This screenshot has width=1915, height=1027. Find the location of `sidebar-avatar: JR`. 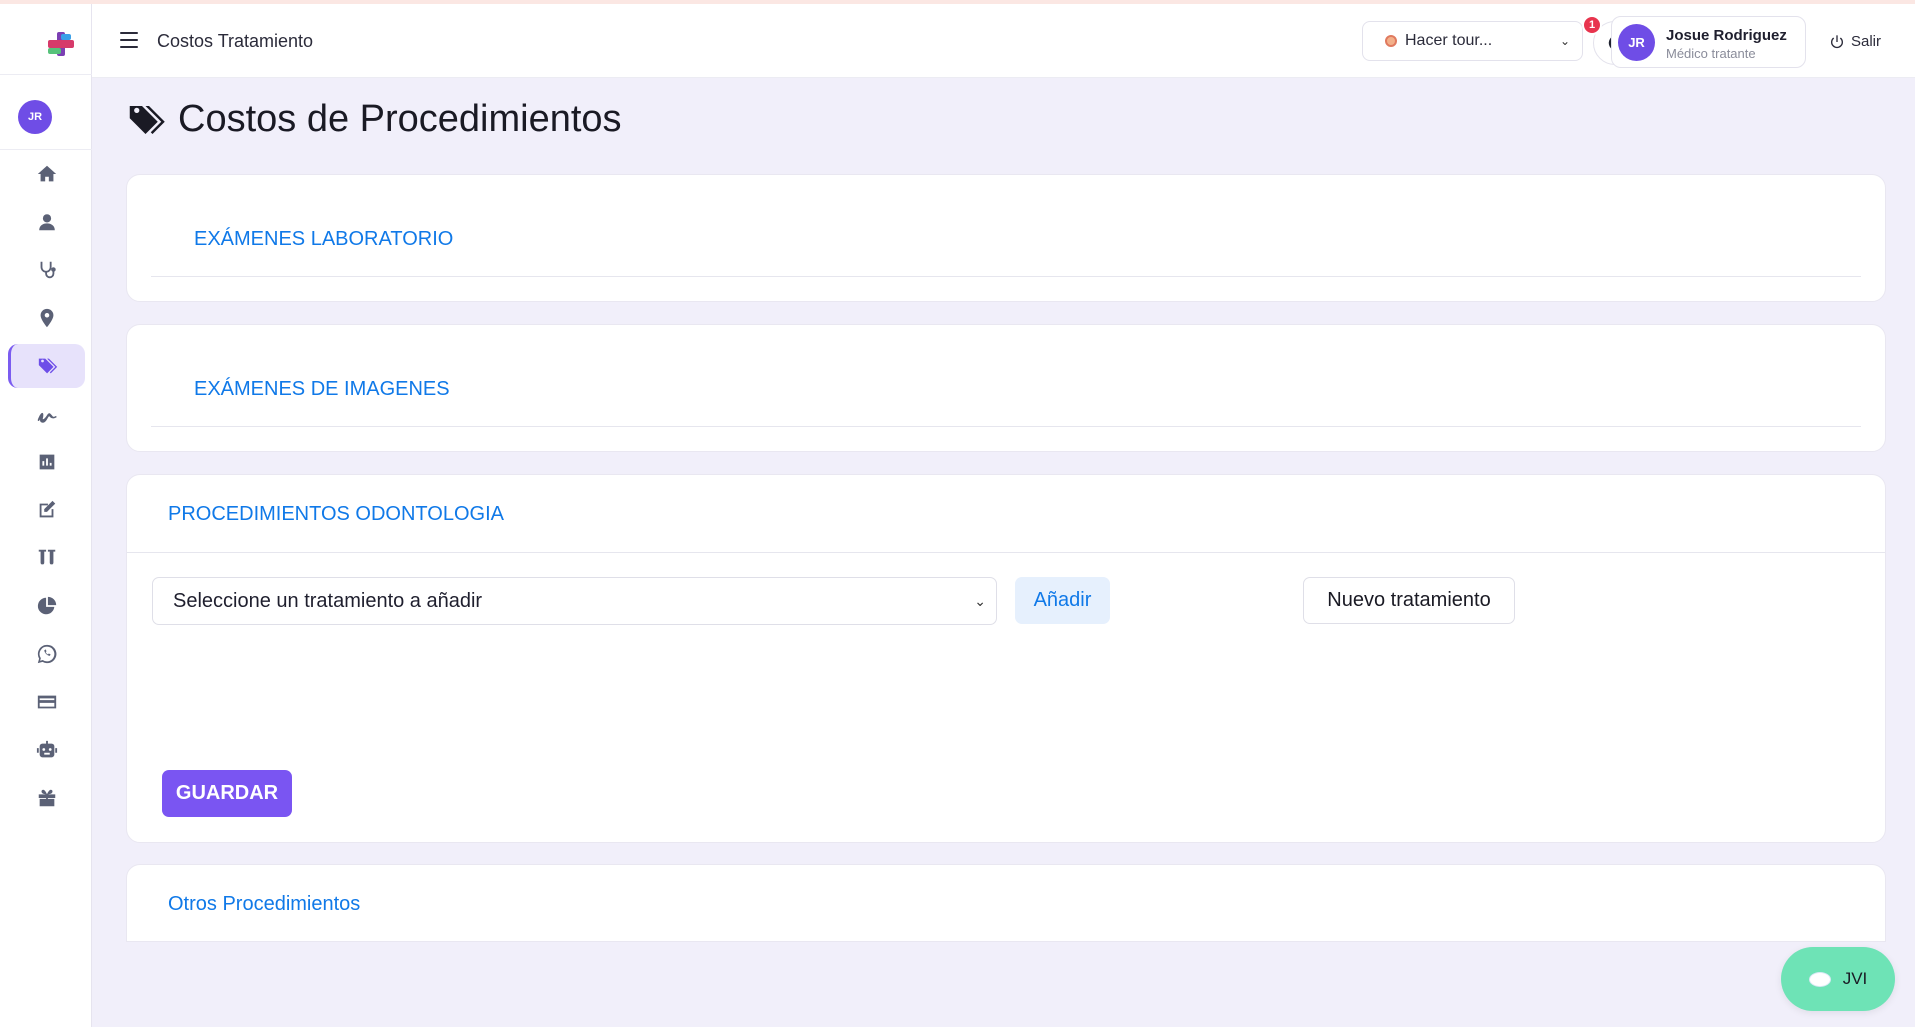

sidebar-avatar: JR is located at coordinates (35, 117).